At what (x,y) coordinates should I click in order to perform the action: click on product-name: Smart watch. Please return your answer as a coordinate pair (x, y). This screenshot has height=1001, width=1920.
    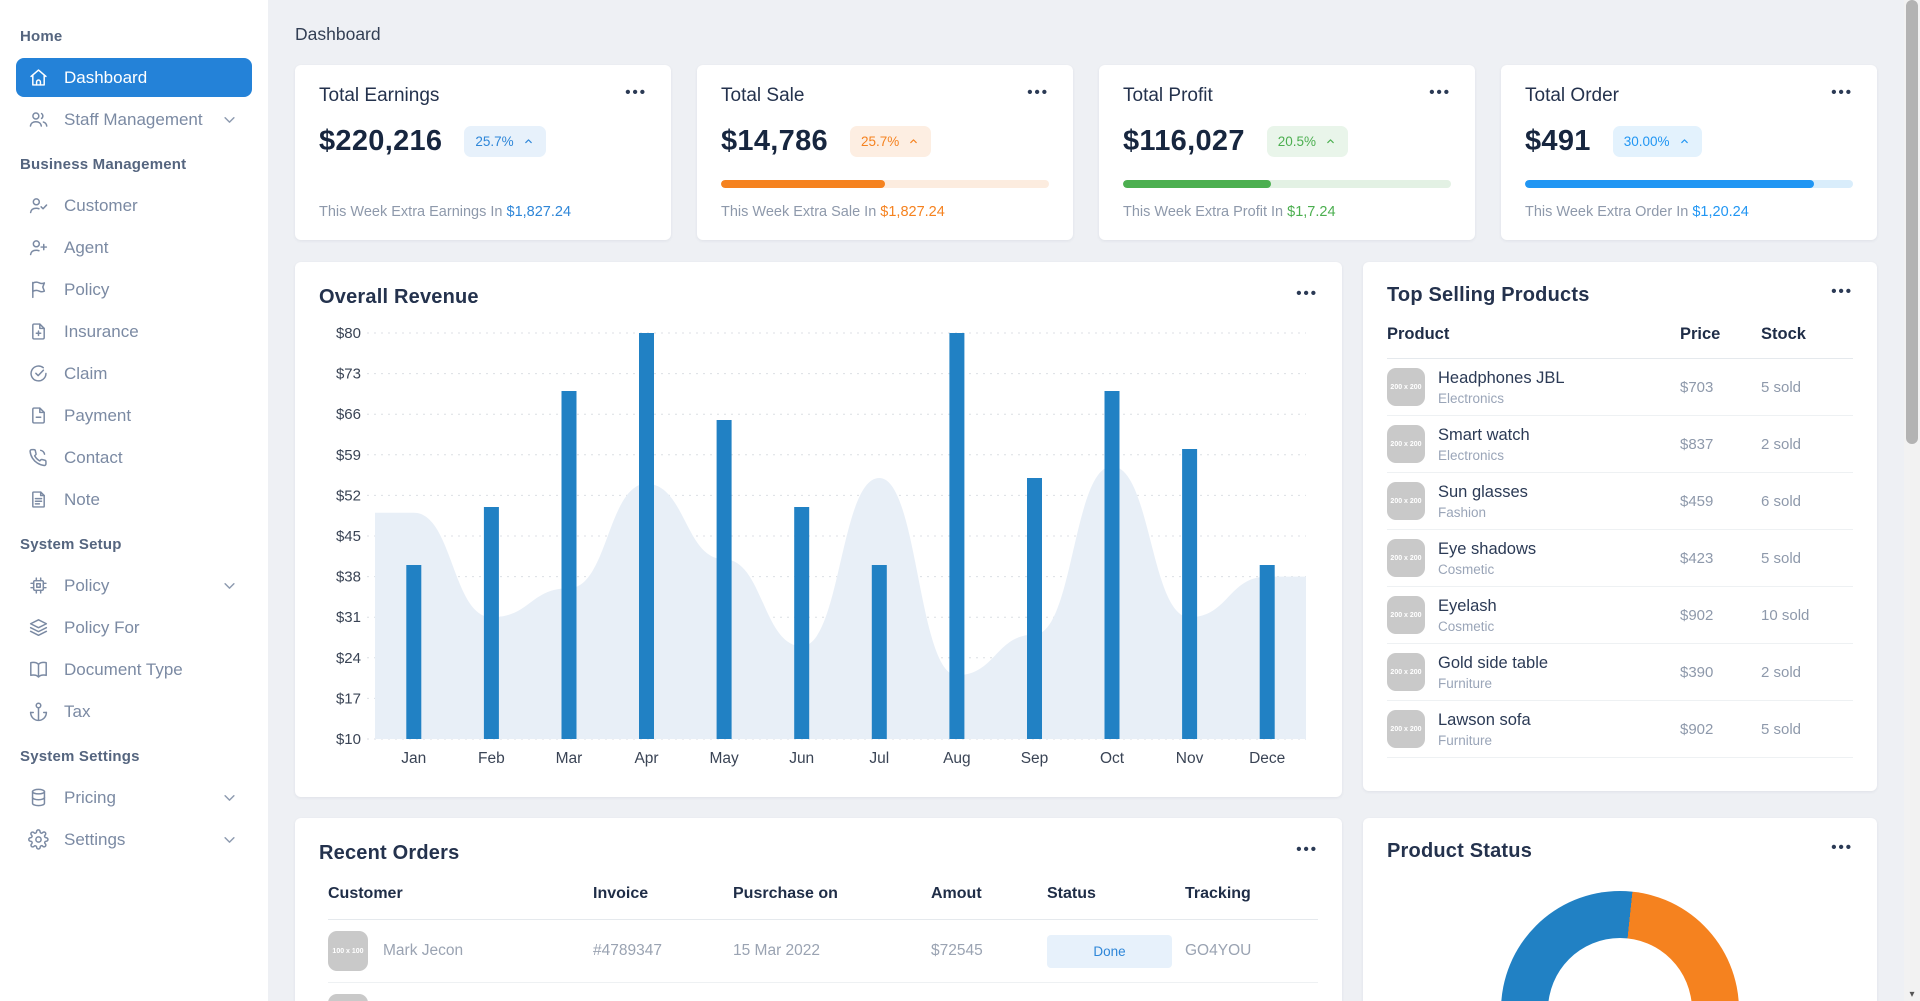
    Looking at the image, I should click on (1484, 434).